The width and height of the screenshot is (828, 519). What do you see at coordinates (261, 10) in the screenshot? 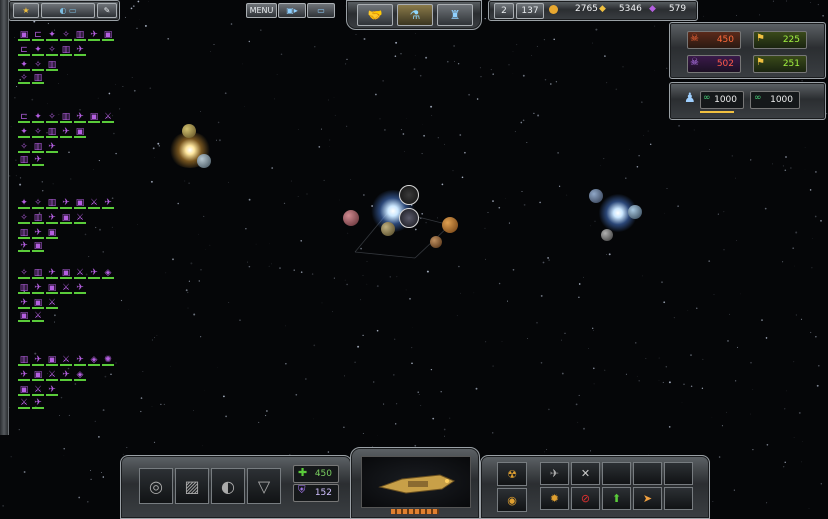
I see `menu-button: MENU` at bounding box center [261, 10].